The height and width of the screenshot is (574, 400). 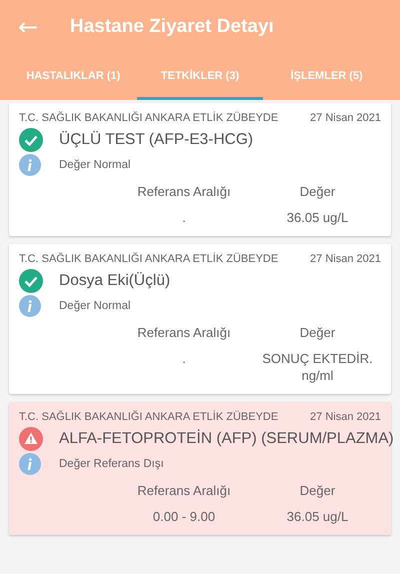 What do you see at coordinates (200, 77) in the screenshot?
I see `tab: TETKİKLER (3)` at bounding box center [200, 77].